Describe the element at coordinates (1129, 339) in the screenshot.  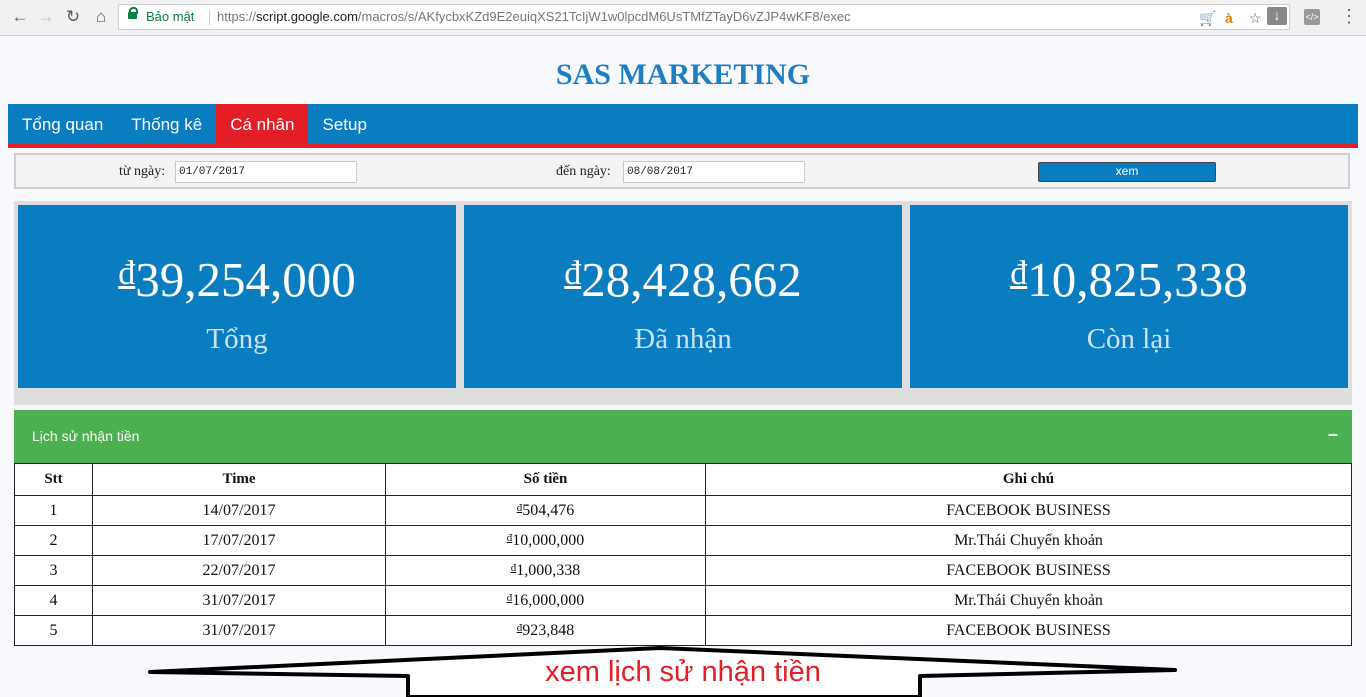
I see `stat-label: Còn lại` at that location.